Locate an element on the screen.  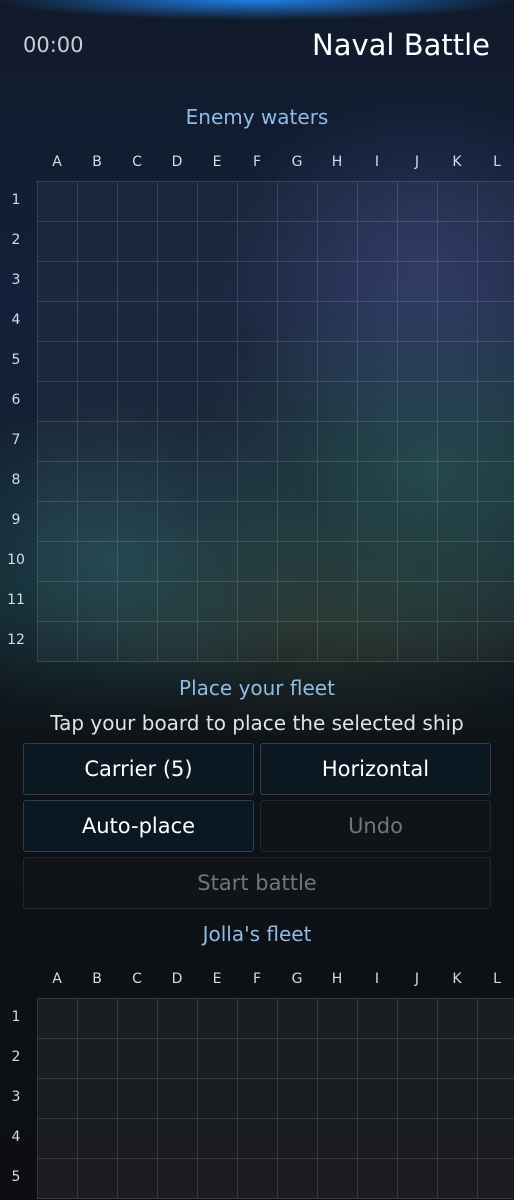
orientation-toggle-button: Horizontal is located at coordinates (375, 769).